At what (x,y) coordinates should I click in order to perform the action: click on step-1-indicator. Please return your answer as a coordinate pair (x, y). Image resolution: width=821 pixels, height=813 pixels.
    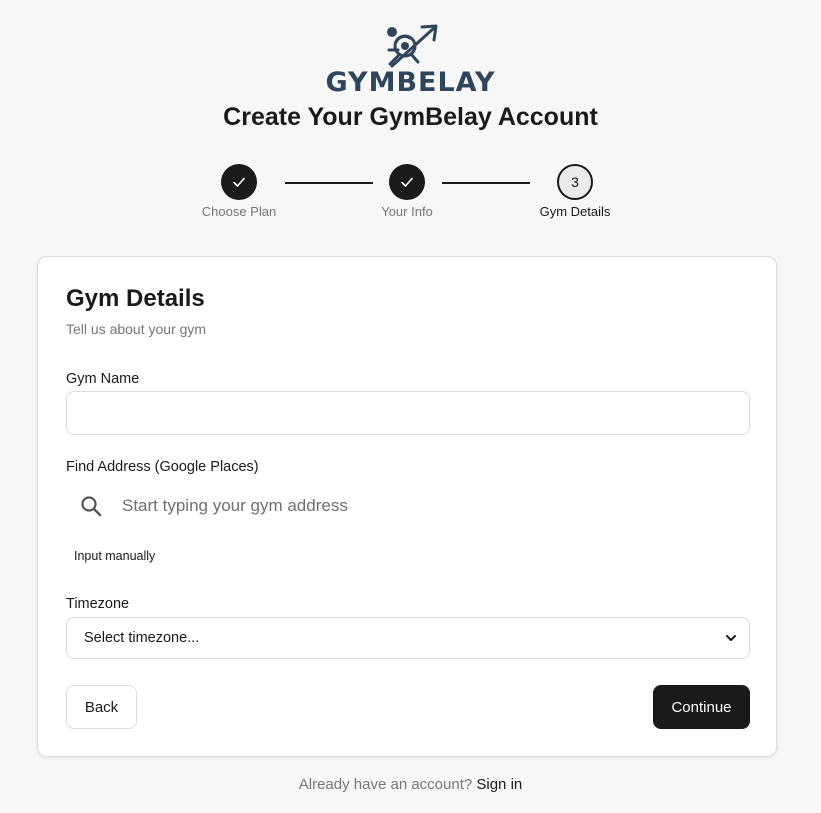
    Looking at the image, I should click on (239, 182).